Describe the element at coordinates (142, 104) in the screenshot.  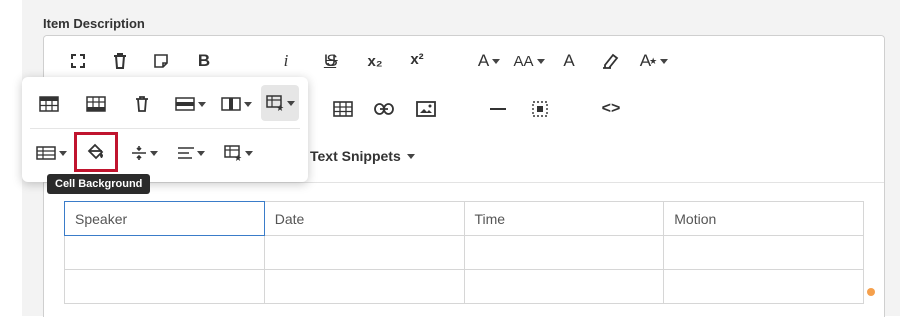
I see `delete-table-icon` at that location.